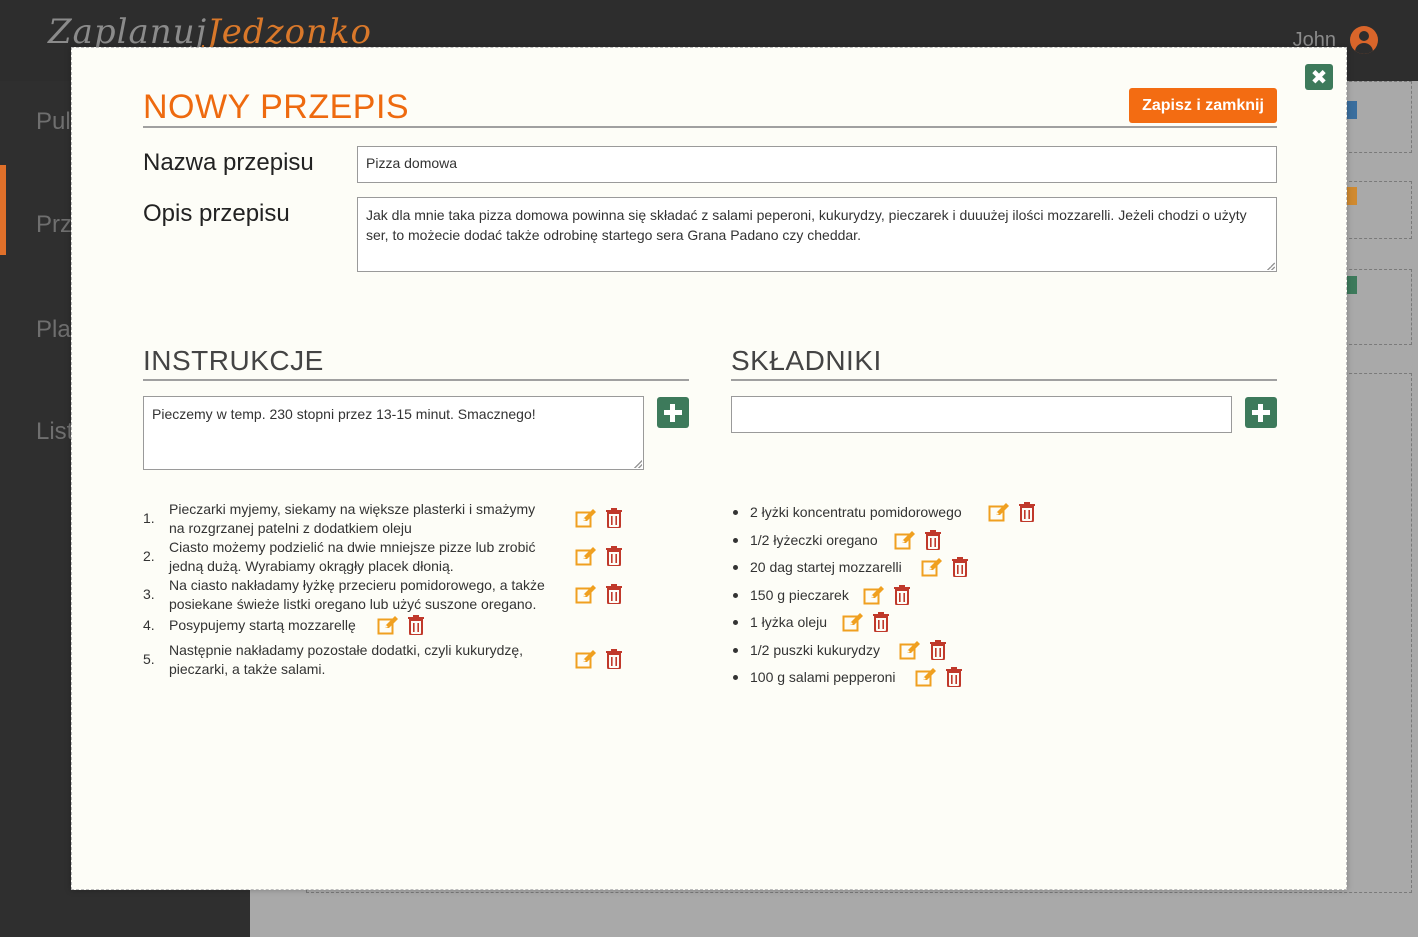 This screenshot has width=1418, height=937. I want to click on step-text-line: pieczarki, a także salami., so click(247, 669).